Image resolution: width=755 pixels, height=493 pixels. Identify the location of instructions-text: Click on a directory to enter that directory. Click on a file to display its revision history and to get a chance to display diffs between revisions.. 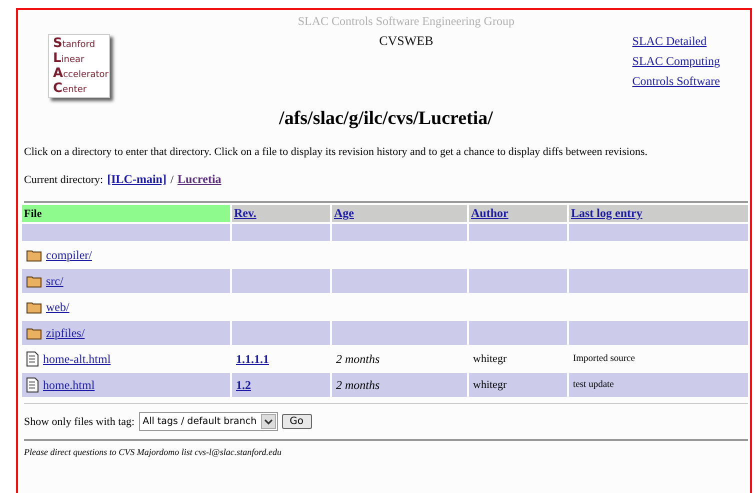
(336, 152).